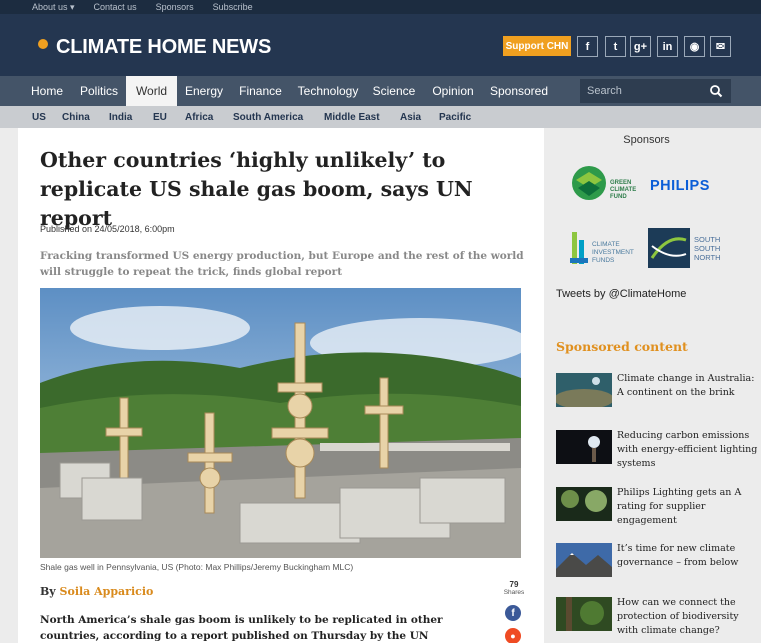 The width and height of the screenshot is (761, 643). Describe the element at coordinates (107, 229) in the screenshot. I see `published-date: Published on 24/05/2018, 6:00pm` at that location.